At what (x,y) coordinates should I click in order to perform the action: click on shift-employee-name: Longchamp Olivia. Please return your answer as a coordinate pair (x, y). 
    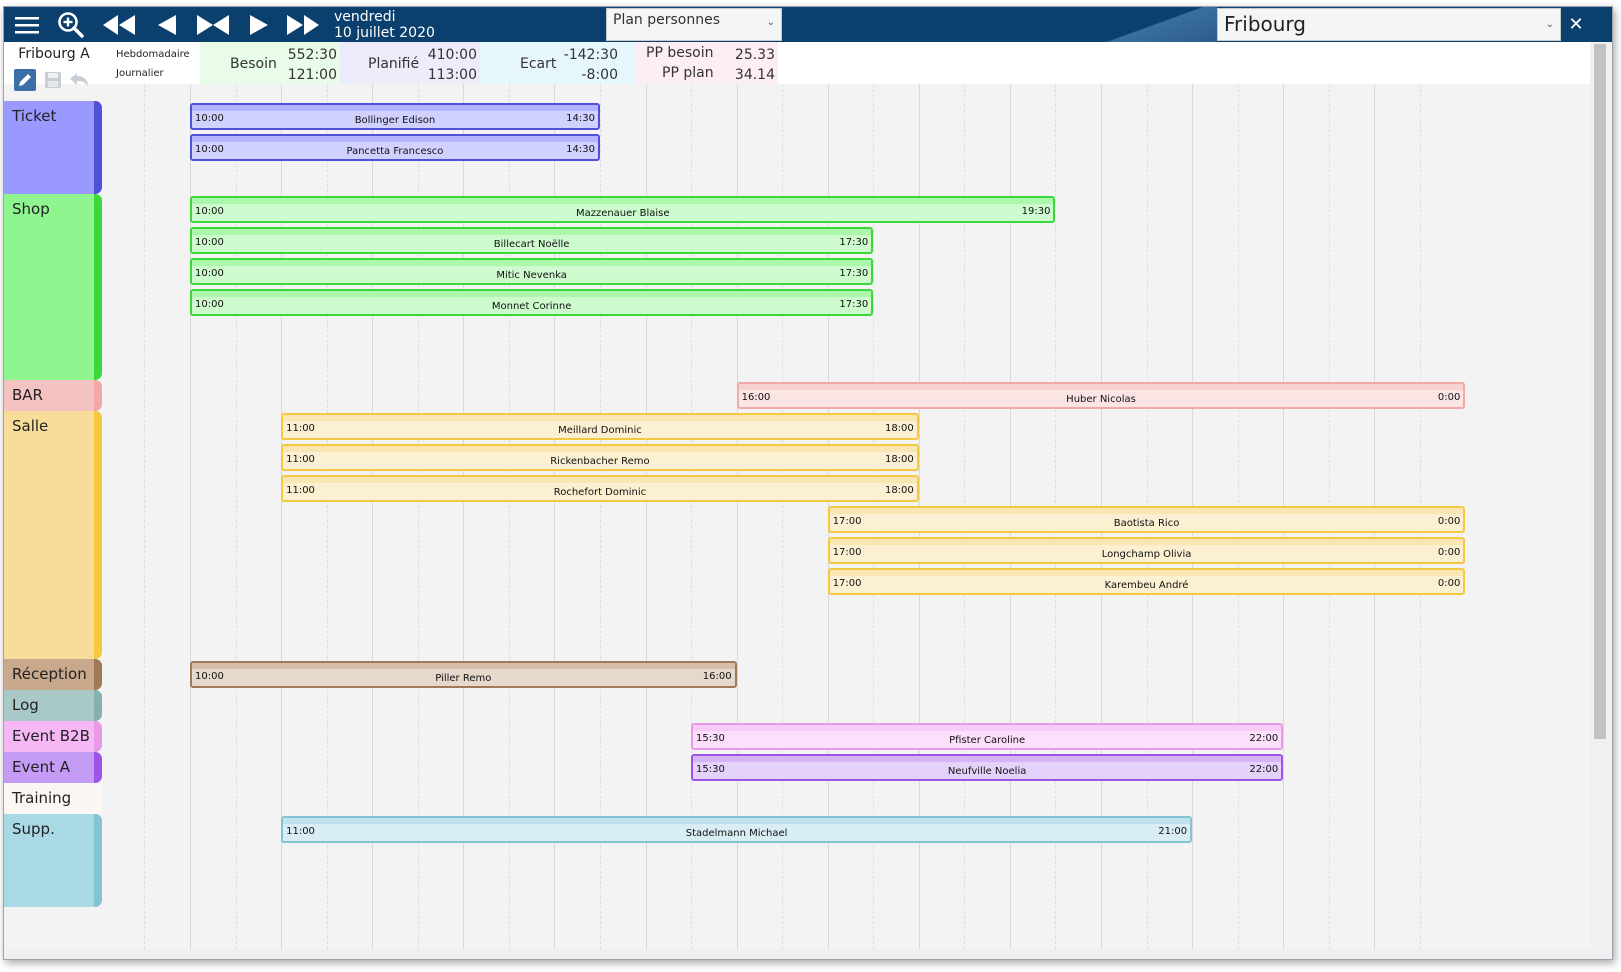
    Looking at the image, I should click on (1146, 554).